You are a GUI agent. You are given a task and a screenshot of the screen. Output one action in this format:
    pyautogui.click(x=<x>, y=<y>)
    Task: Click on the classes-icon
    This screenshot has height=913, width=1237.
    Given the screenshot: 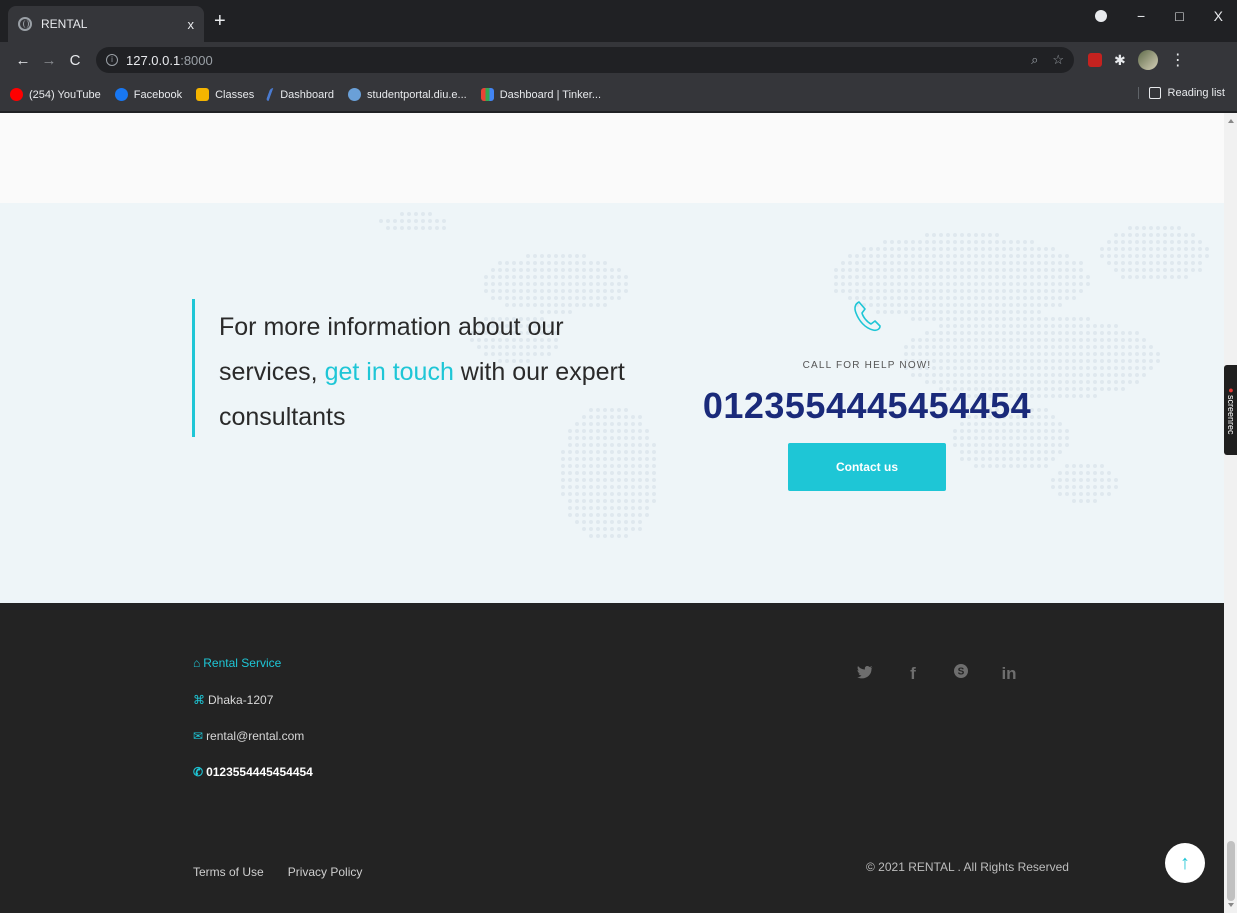 What is the action you would take?
    pyautogui.click(x=203, y=94)
    